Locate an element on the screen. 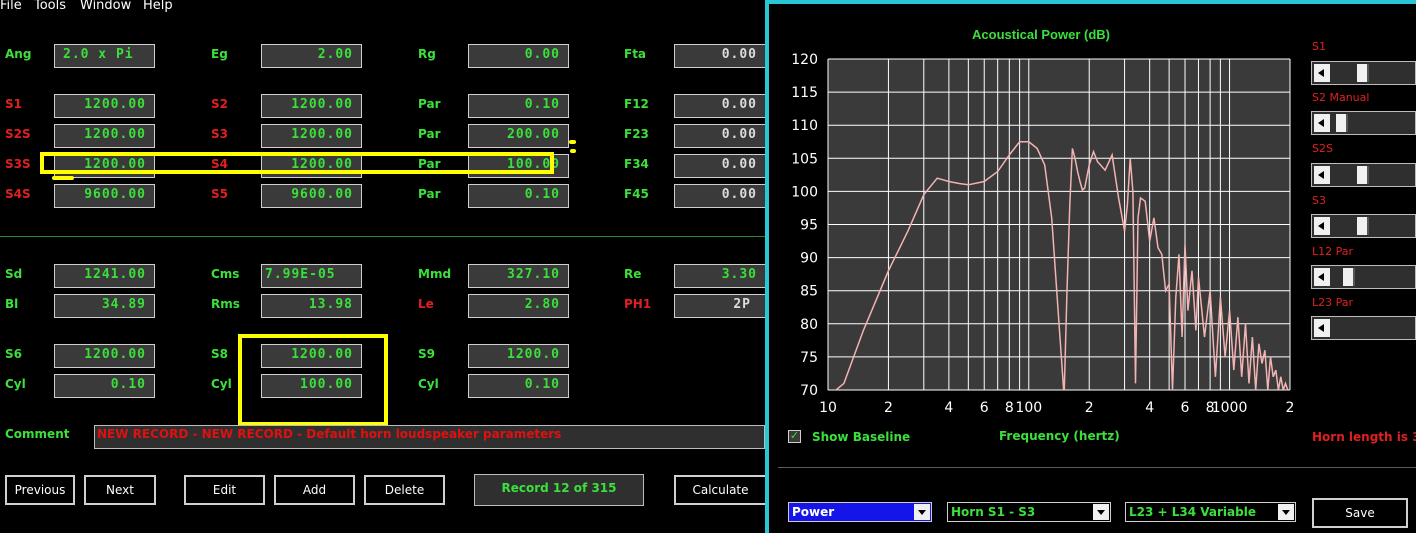  ph1-field: 2P is located at coordinates (719, 306).